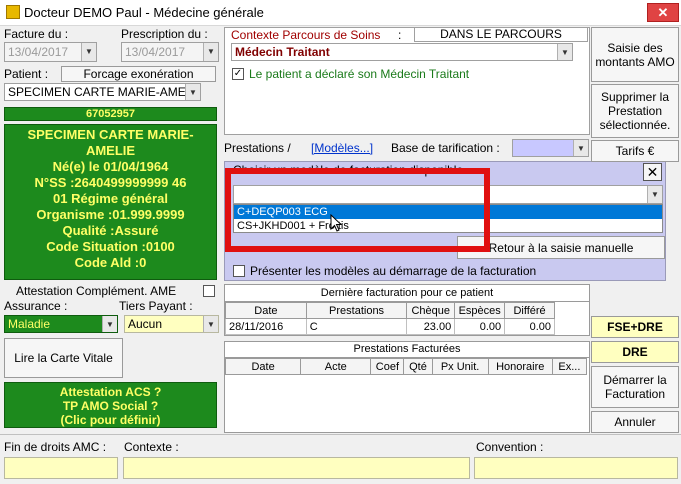 The height and width of the screenshot is (484, 681). Describe the element at coordinates (55, 447) in the screenshot. I see `fin-droits-amc-label: Fin de droits AMC :` at that location.